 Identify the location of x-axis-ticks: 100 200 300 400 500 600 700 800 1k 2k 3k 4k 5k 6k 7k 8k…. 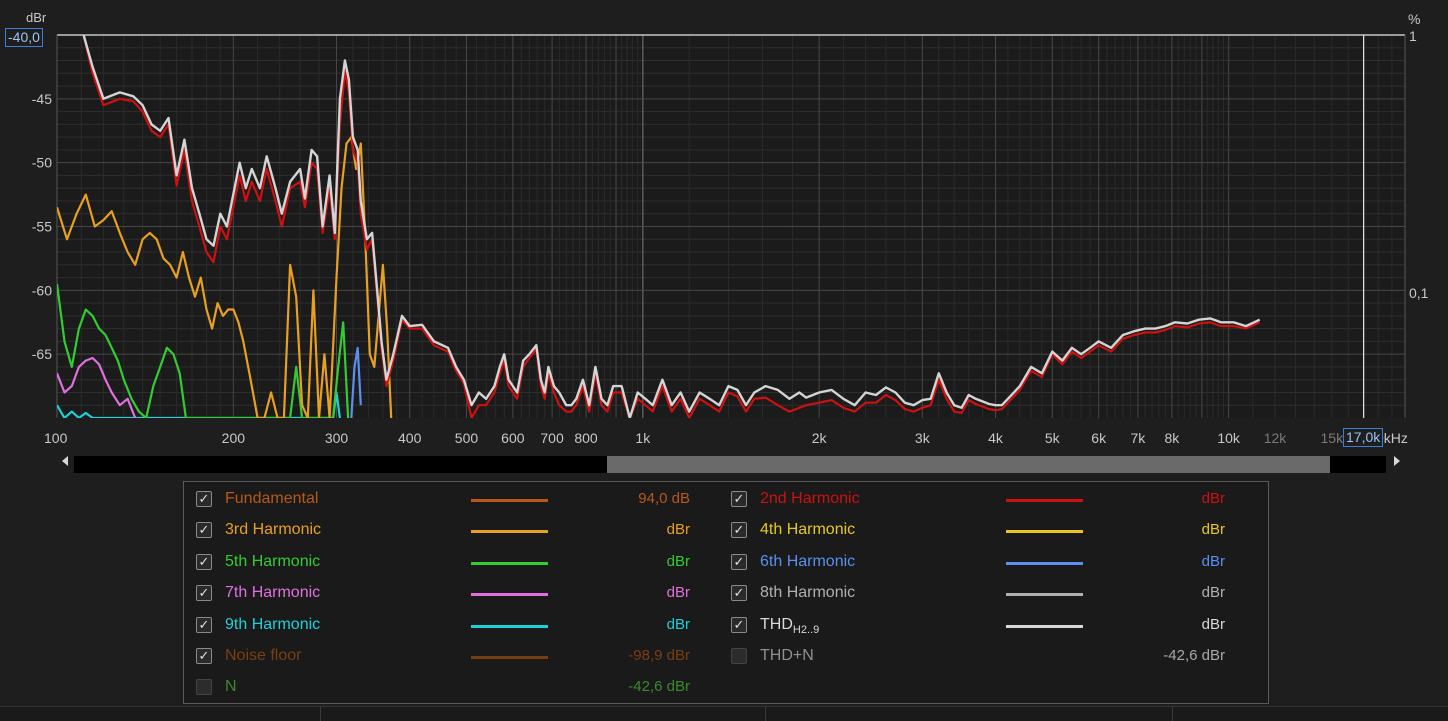
(726, 438).